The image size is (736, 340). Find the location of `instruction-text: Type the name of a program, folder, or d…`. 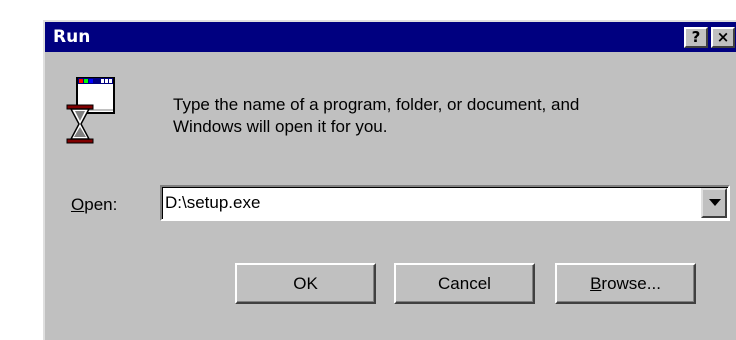

instruction-text: Type the name of a program, folder, or d… is located at coordinates (448, 116).